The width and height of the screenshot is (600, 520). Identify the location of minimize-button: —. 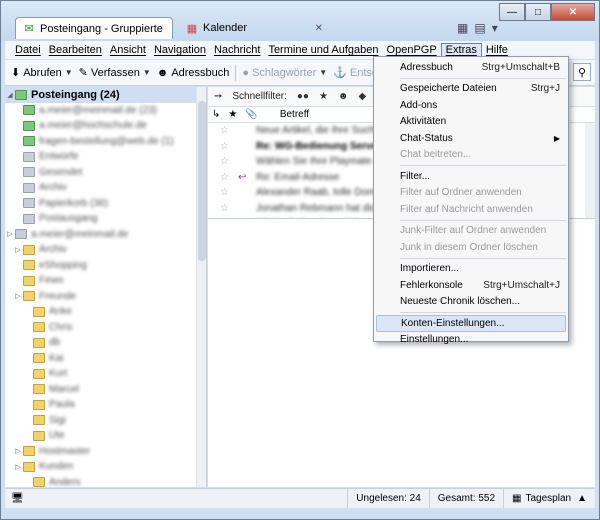
(512, 12).